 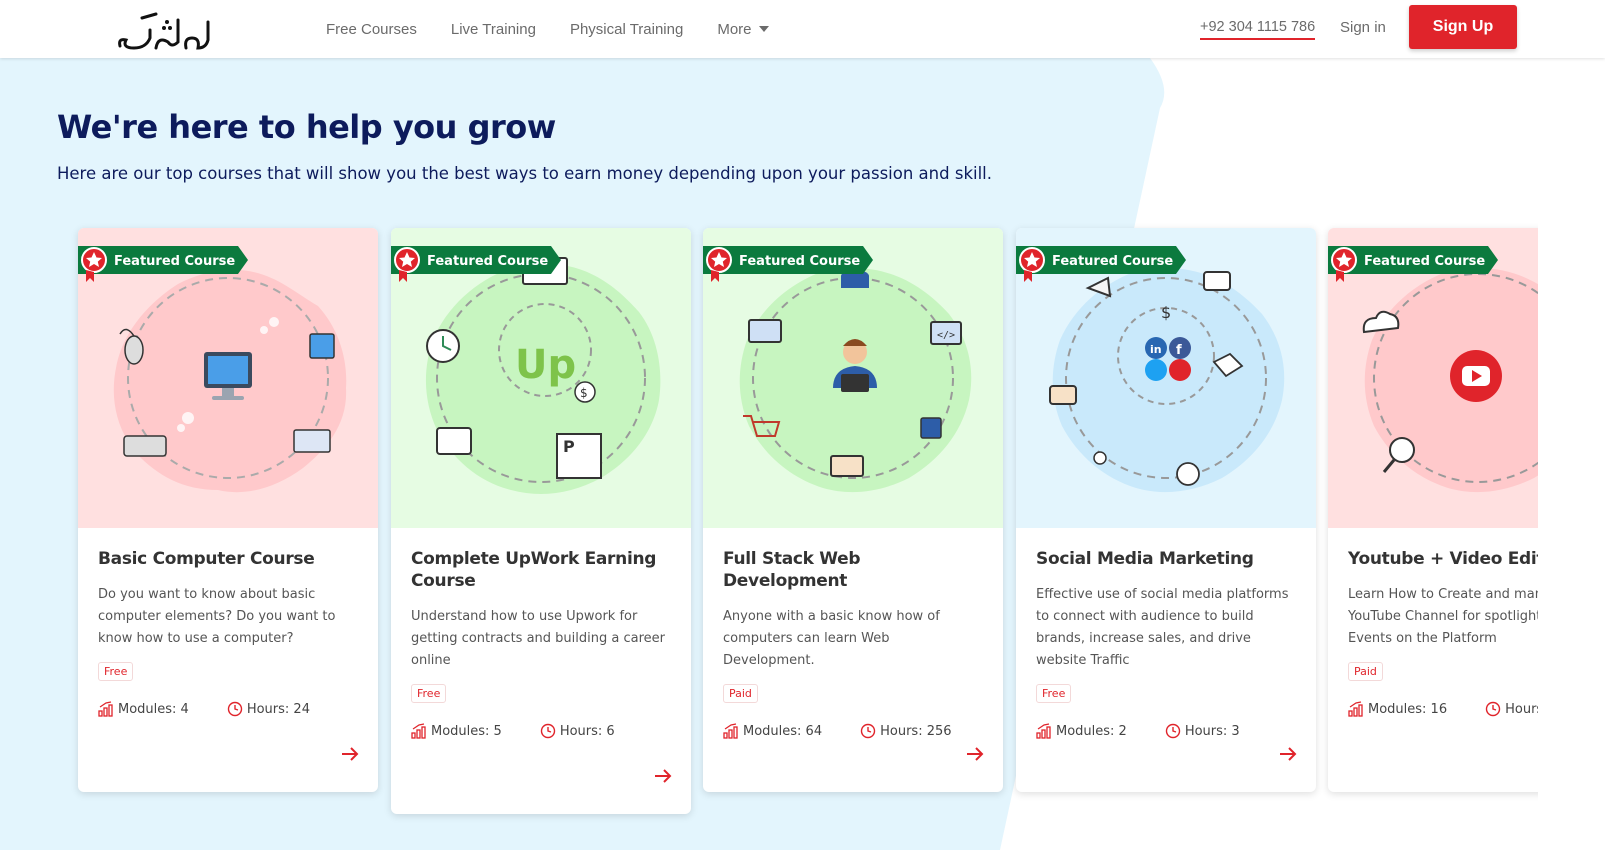 I want to click on modules-count: Modules: 16, so click(x=1408, y=709).